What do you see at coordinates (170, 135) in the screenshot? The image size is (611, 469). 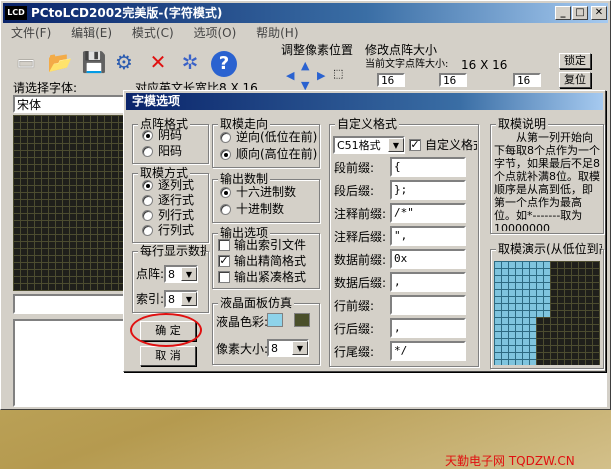 I see `radio-negative-label: 阴码` at bounding box center [170, 135].